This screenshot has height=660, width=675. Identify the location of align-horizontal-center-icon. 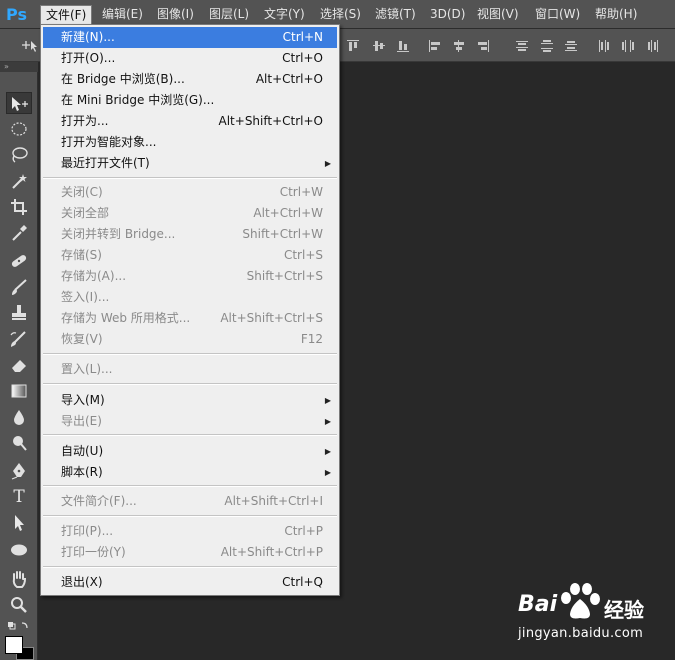
(459, 46).